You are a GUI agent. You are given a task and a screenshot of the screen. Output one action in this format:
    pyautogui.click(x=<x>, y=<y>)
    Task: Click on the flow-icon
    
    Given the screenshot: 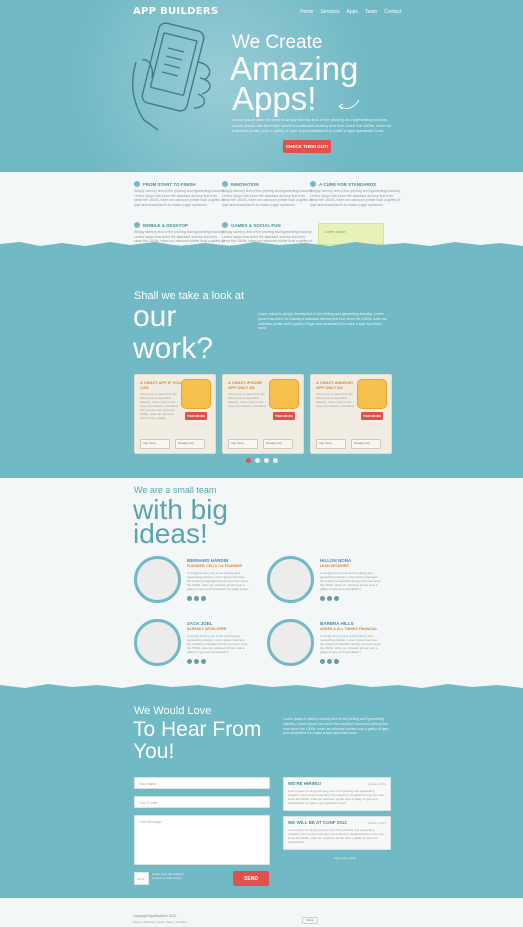 What is the action you would take?
    pyautogui.click(x=137, y=184)
    